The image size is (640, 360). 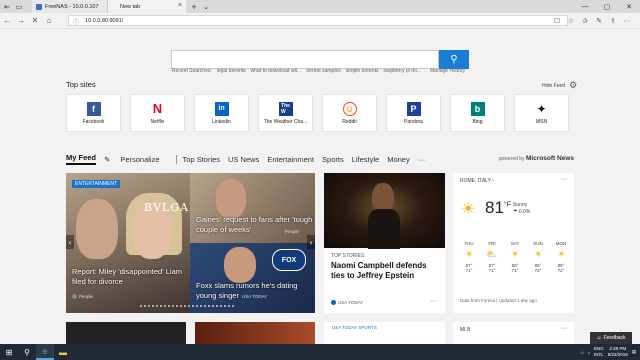 I want to click on freenas-favicon-icon, so click(x=39, y=6).